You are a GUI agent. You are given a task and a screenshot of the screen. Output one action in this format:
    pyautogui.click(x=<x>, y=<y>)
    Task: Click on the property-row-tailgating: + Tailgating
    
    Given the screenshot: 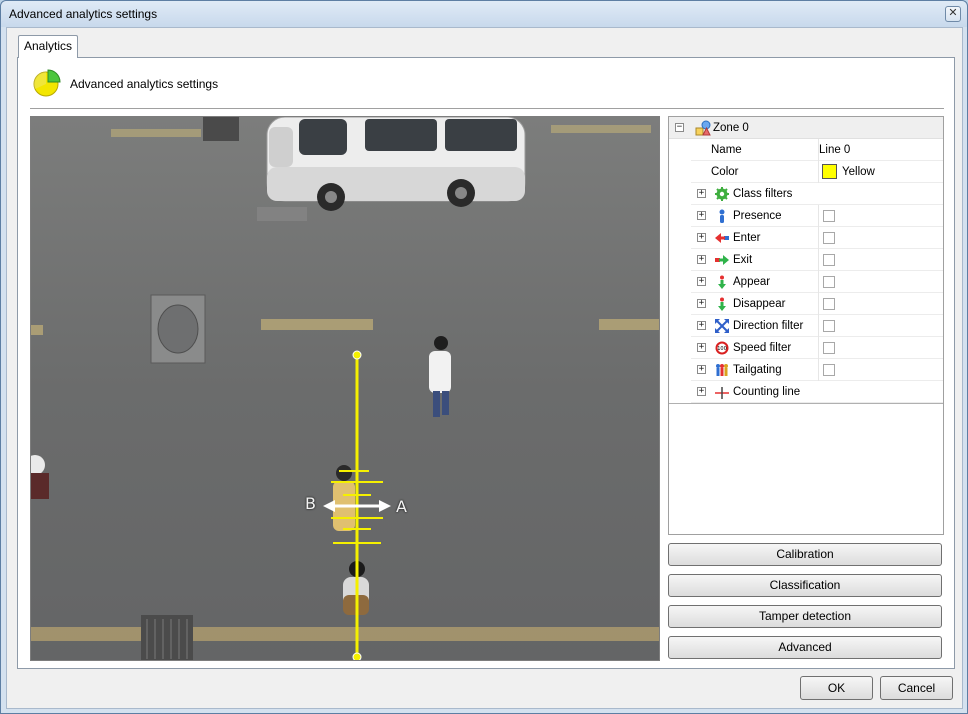 What is the action you would take?
    pyautogui.click(x=817, y=370)
    